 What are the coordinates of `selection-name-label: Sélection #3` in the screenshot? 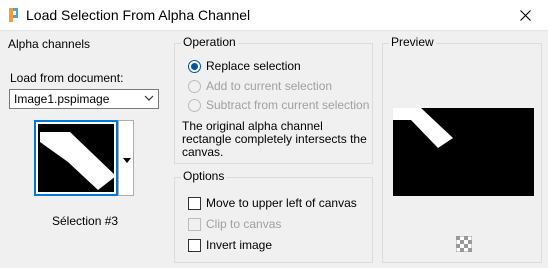 It's located at (85, 221).